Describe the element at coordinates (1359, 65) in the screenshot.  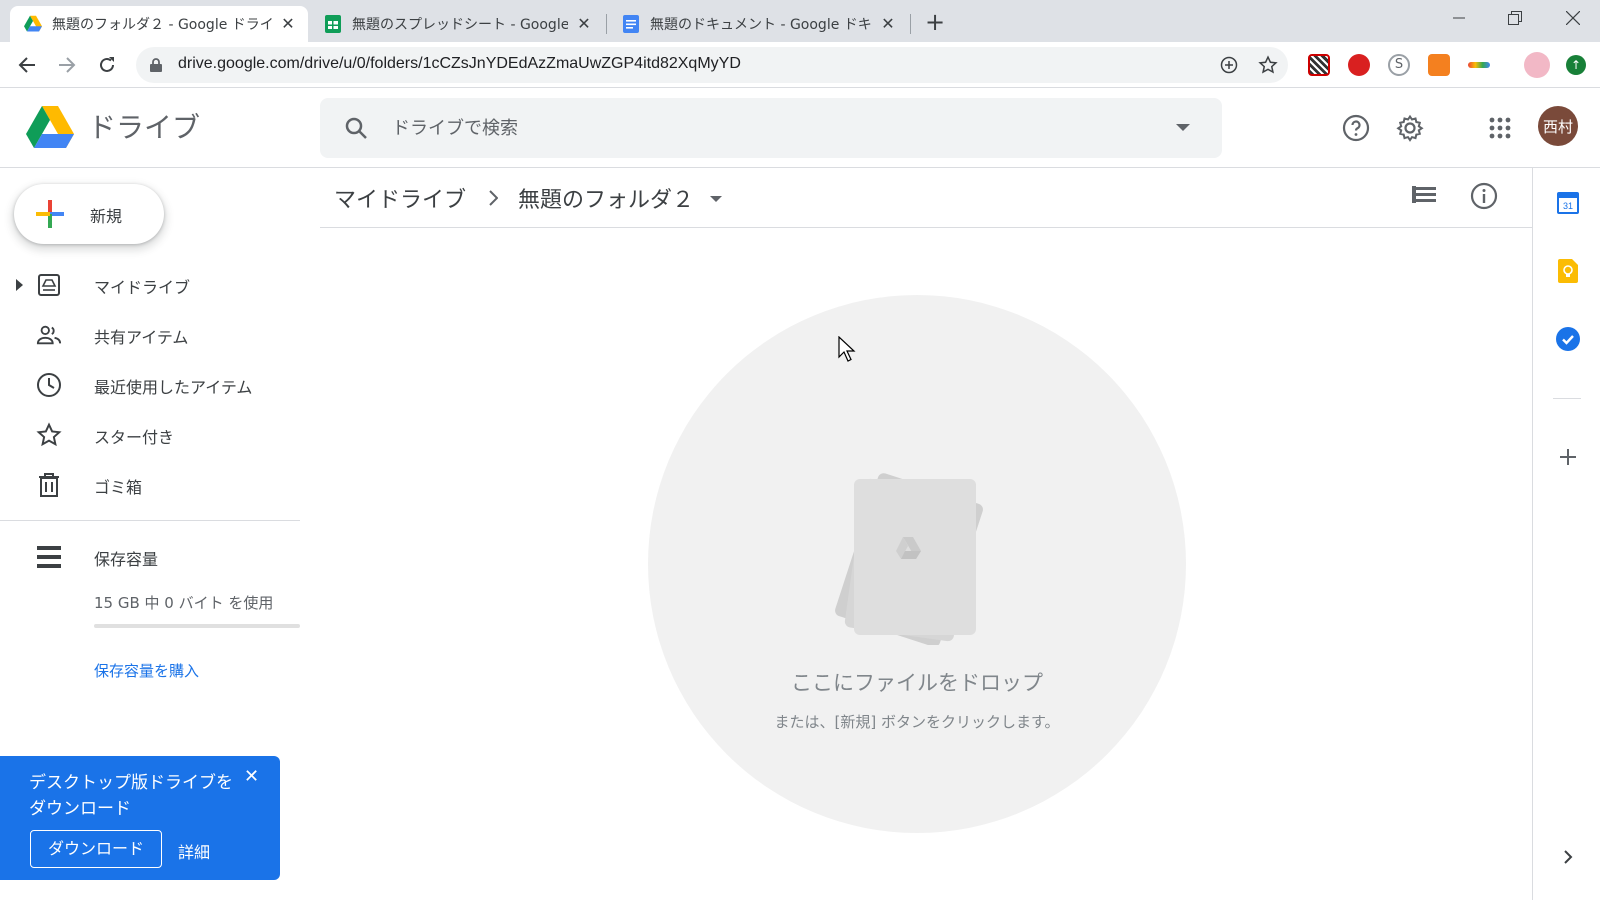
I see `red-extension-icon` at that location.